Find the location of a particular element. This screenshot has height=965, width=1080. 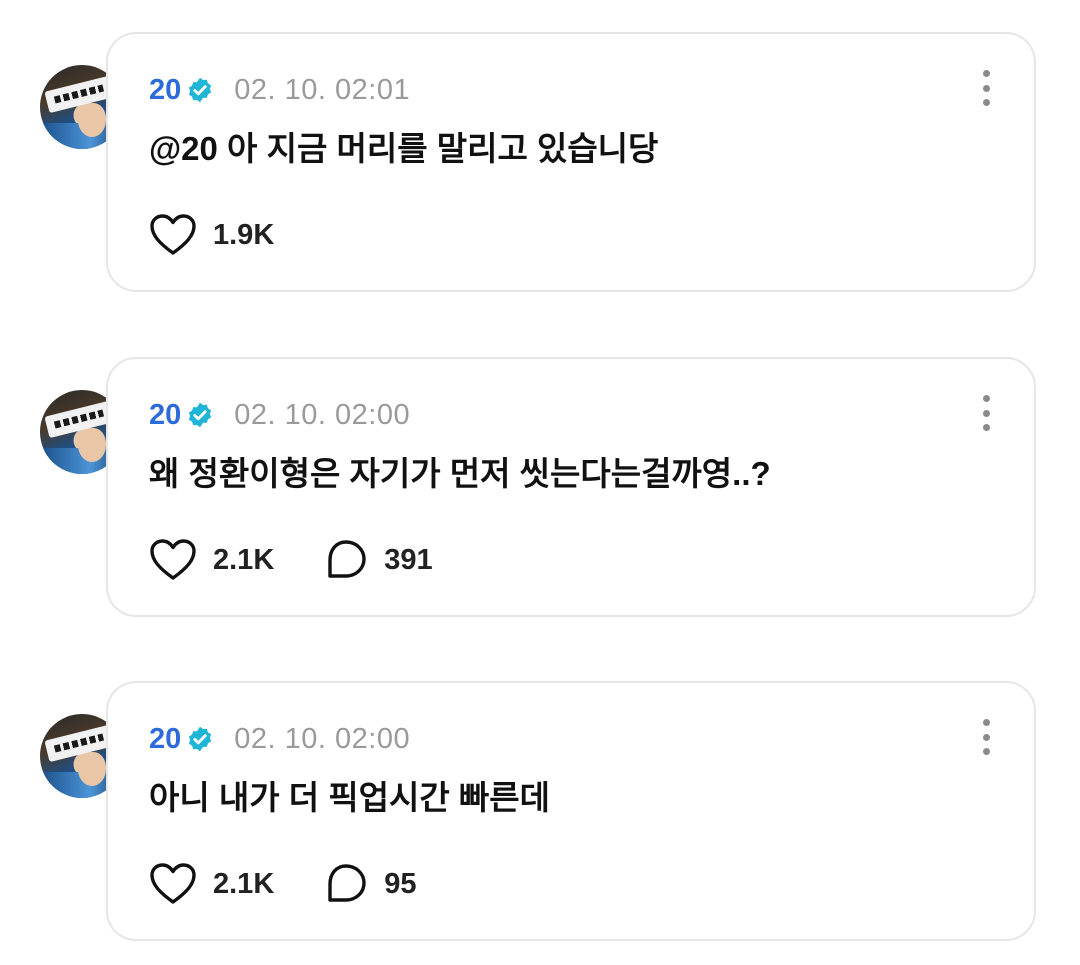

comment-count: 95 is located at coordinates (400, 883).